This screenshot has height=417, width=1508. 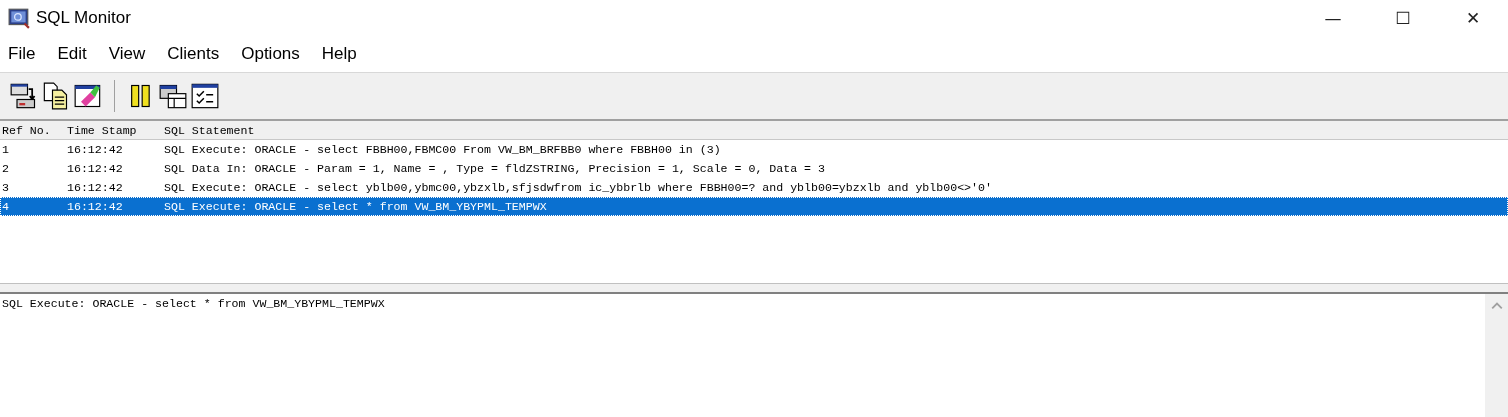 I want to click on copy-icon, so click(x=56, y=96).